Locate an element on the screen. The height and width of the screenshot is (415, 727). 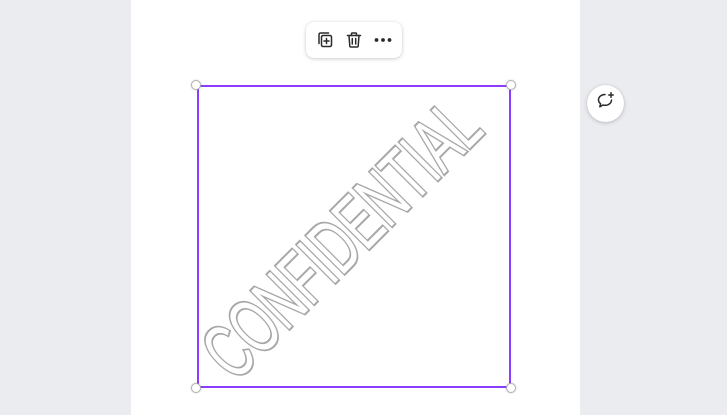
resize-handle-top-left is located at coordinates (196, 85).